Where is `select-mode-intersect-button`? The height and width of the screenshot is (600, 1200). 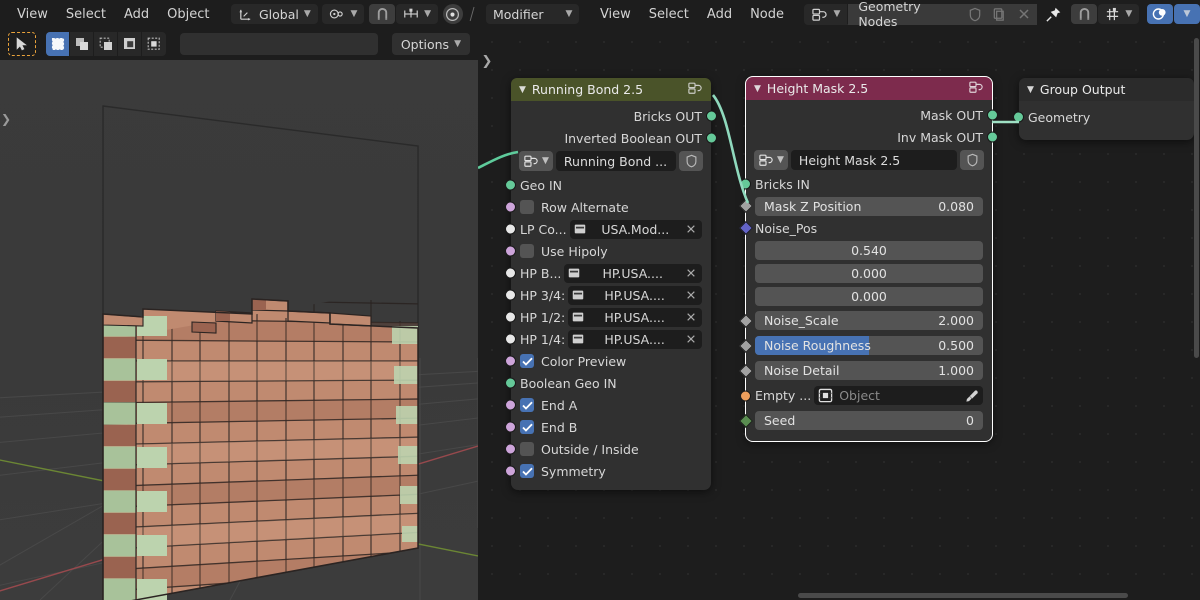 select-mode-intersect-button is located at coordinates (154, 44).